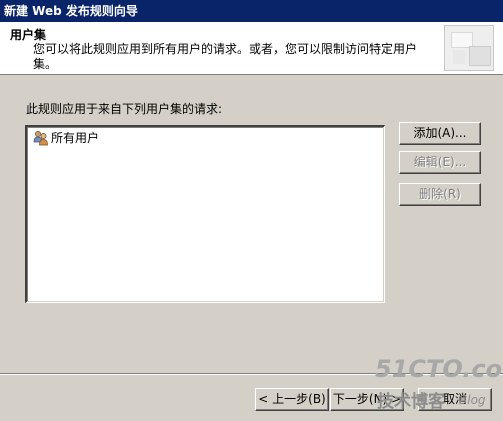  What do you see at coordinates (41, 138) in the screenshot?
I see `users-icon` at bounding box center [41, 138].